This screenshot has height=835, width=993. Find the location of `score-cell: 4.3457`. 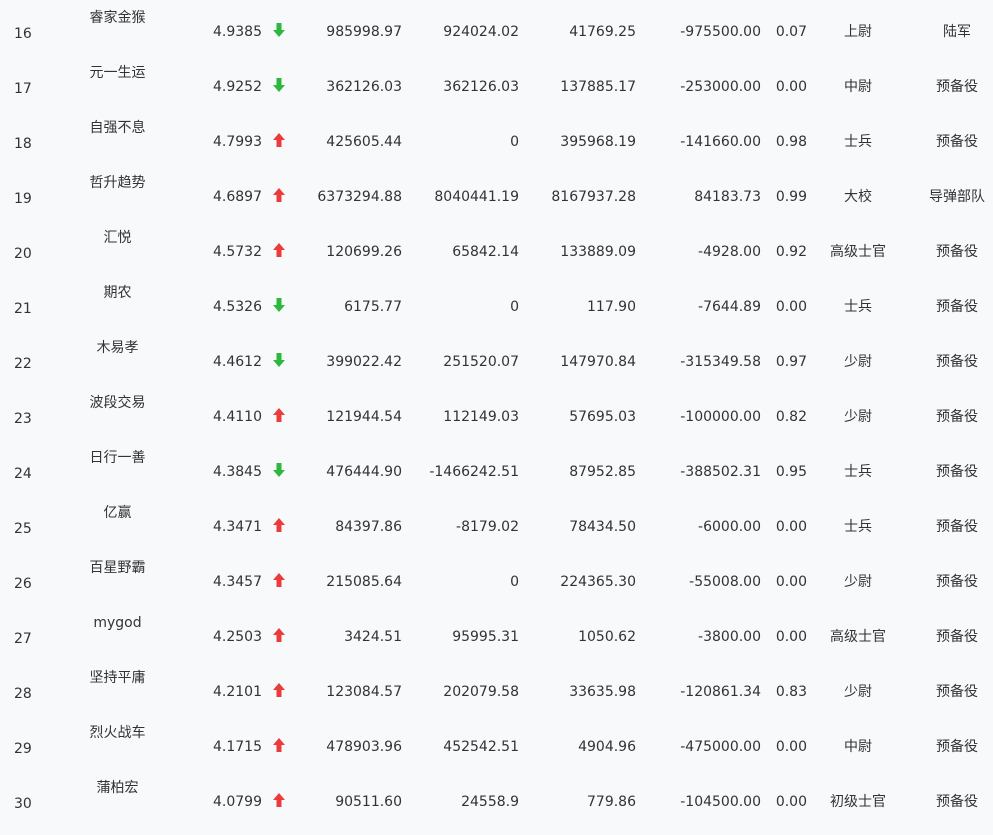

score-cell: 4.3457 is located at coordinates (237, 582).